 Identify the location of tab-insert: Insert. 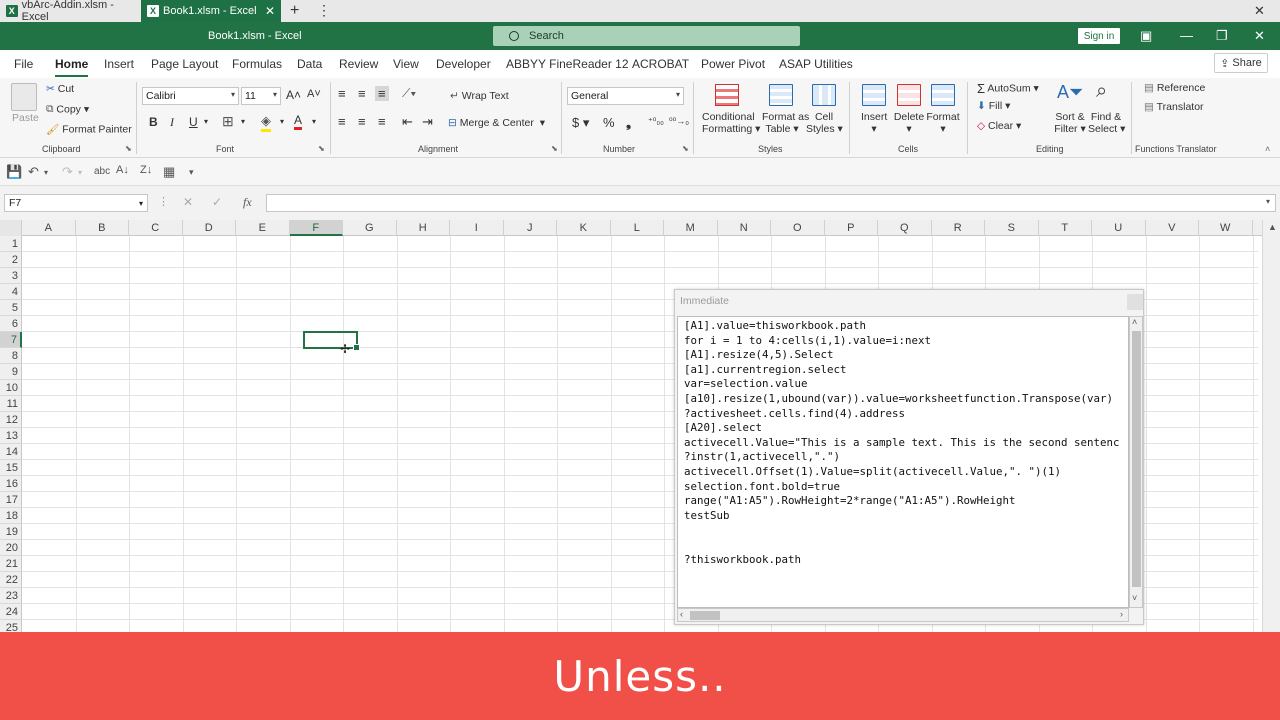
(119, 64).